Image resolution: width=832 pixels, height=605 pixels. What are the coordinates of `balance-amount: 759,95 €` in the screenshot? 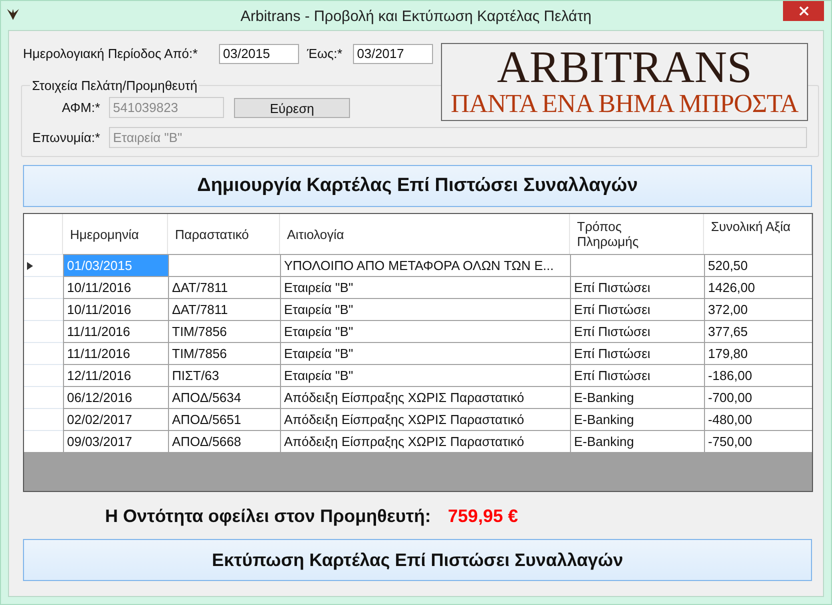 It's located at (483, 516).